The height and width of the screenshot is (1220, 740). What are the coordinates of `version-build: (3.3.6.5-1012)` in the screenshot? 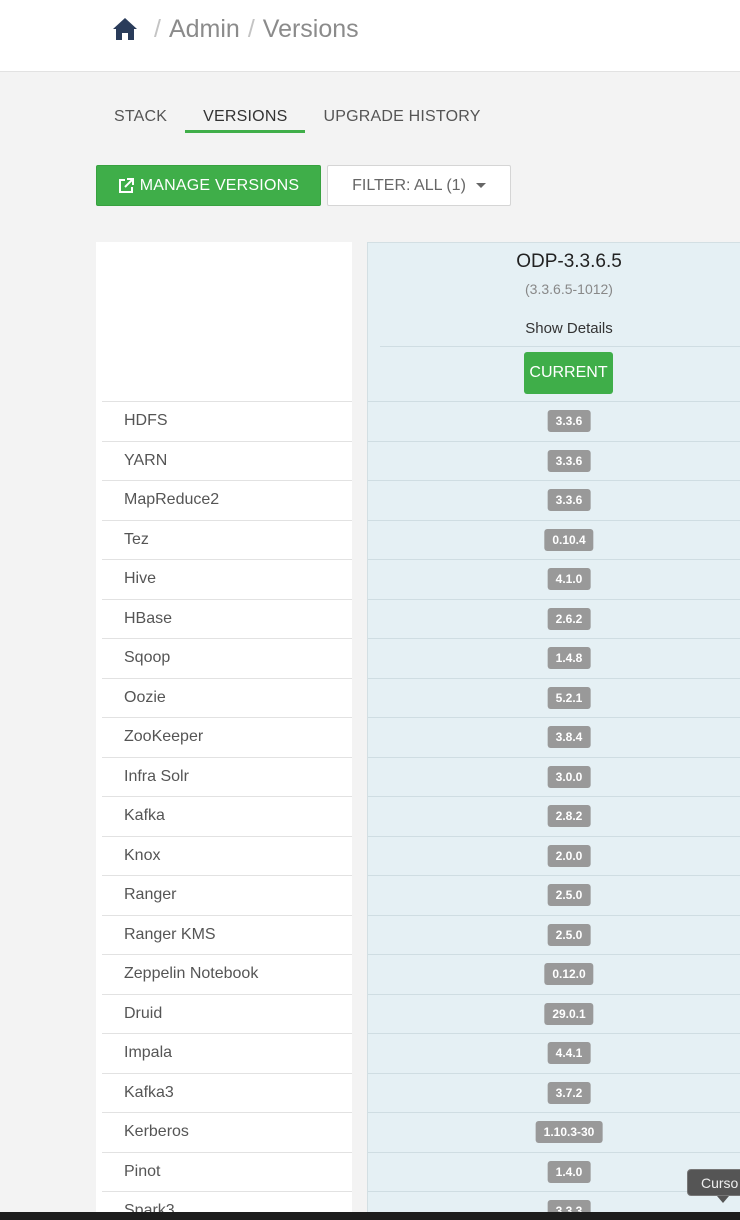 It's located at (569, 289).